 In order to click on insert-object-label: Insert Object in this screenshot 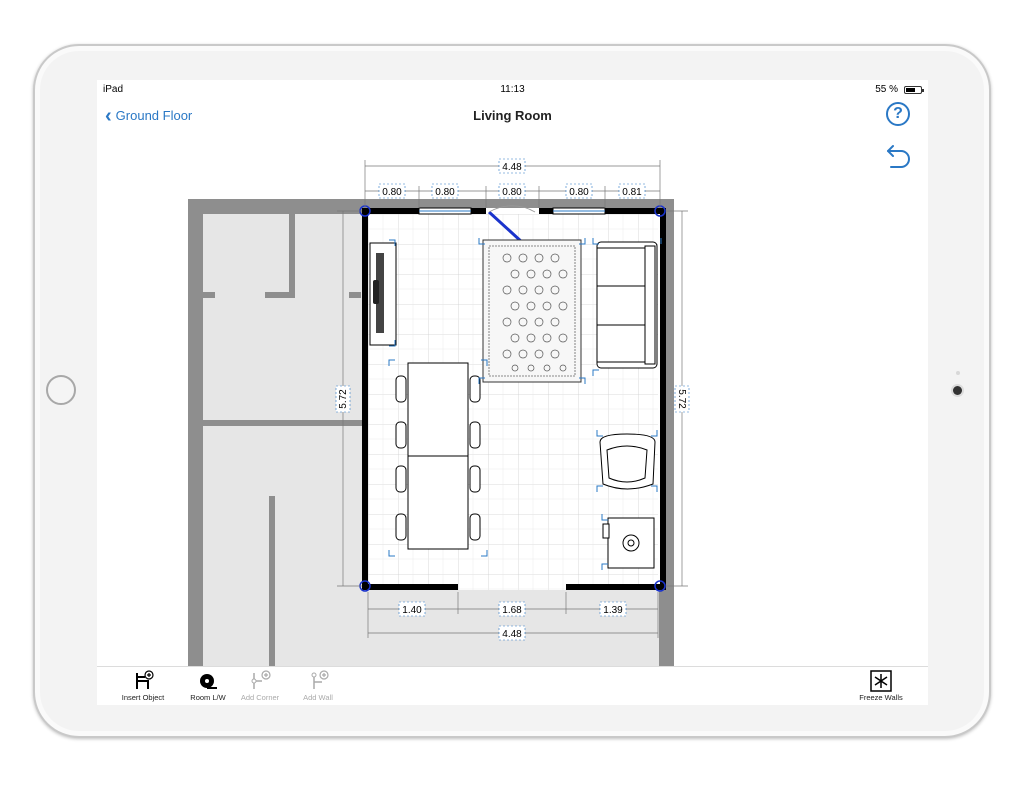, I will do `click(143, 697)`.